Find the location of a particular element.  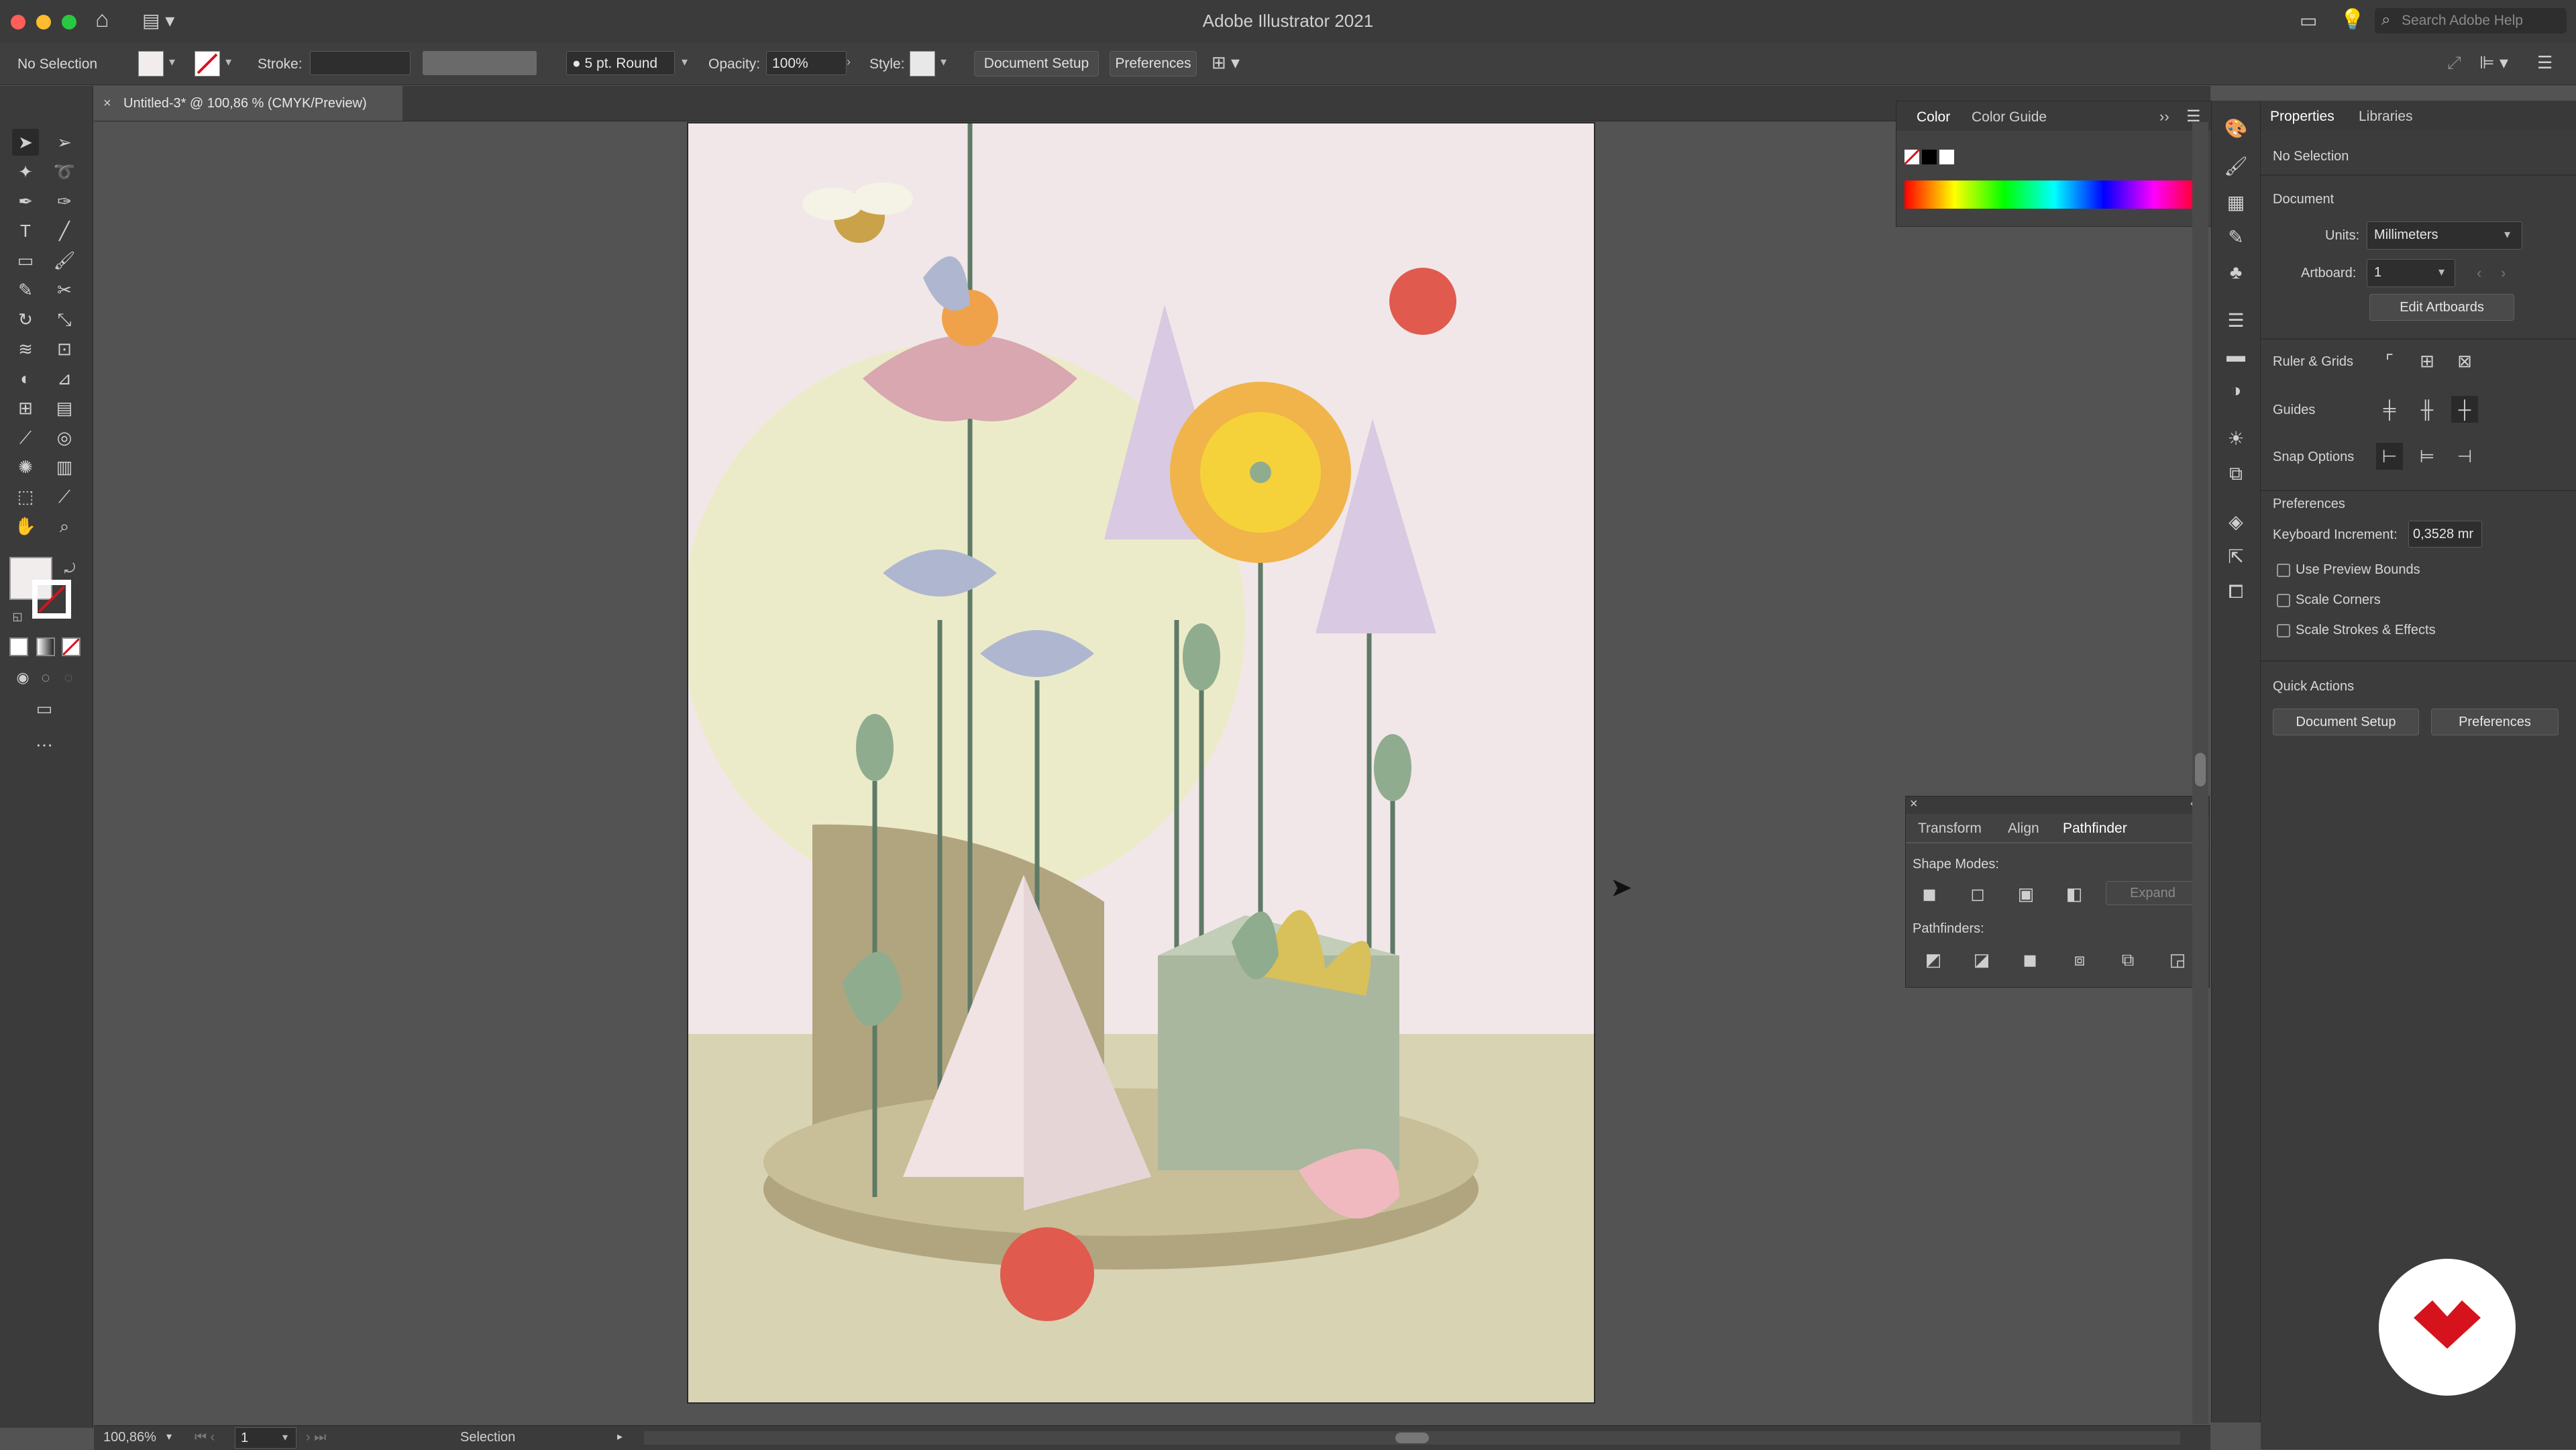

gradient-mode-button is located at coordinates (45, 646).